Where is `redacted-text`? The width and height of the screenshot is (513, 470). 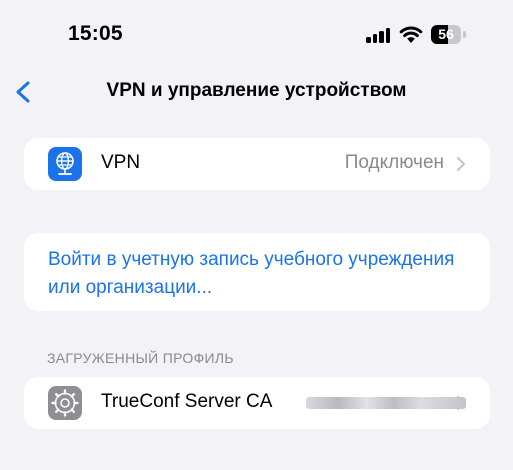 redacted-text is located at coordinates (386, 403).